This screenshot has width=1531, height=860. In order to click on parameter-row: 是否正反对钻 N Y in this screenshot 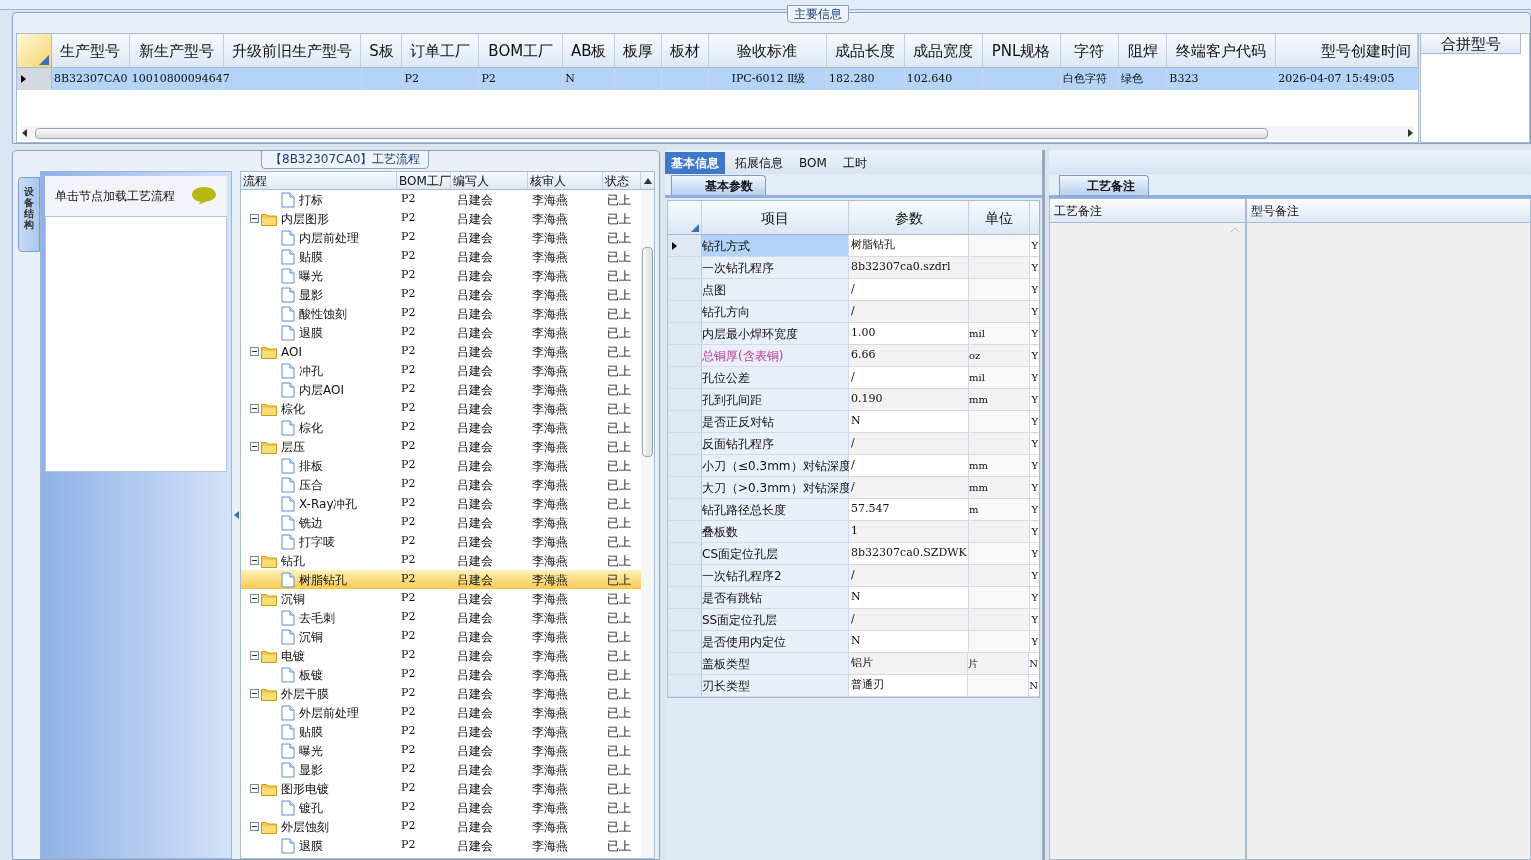, I will do `click(853, 422)`.